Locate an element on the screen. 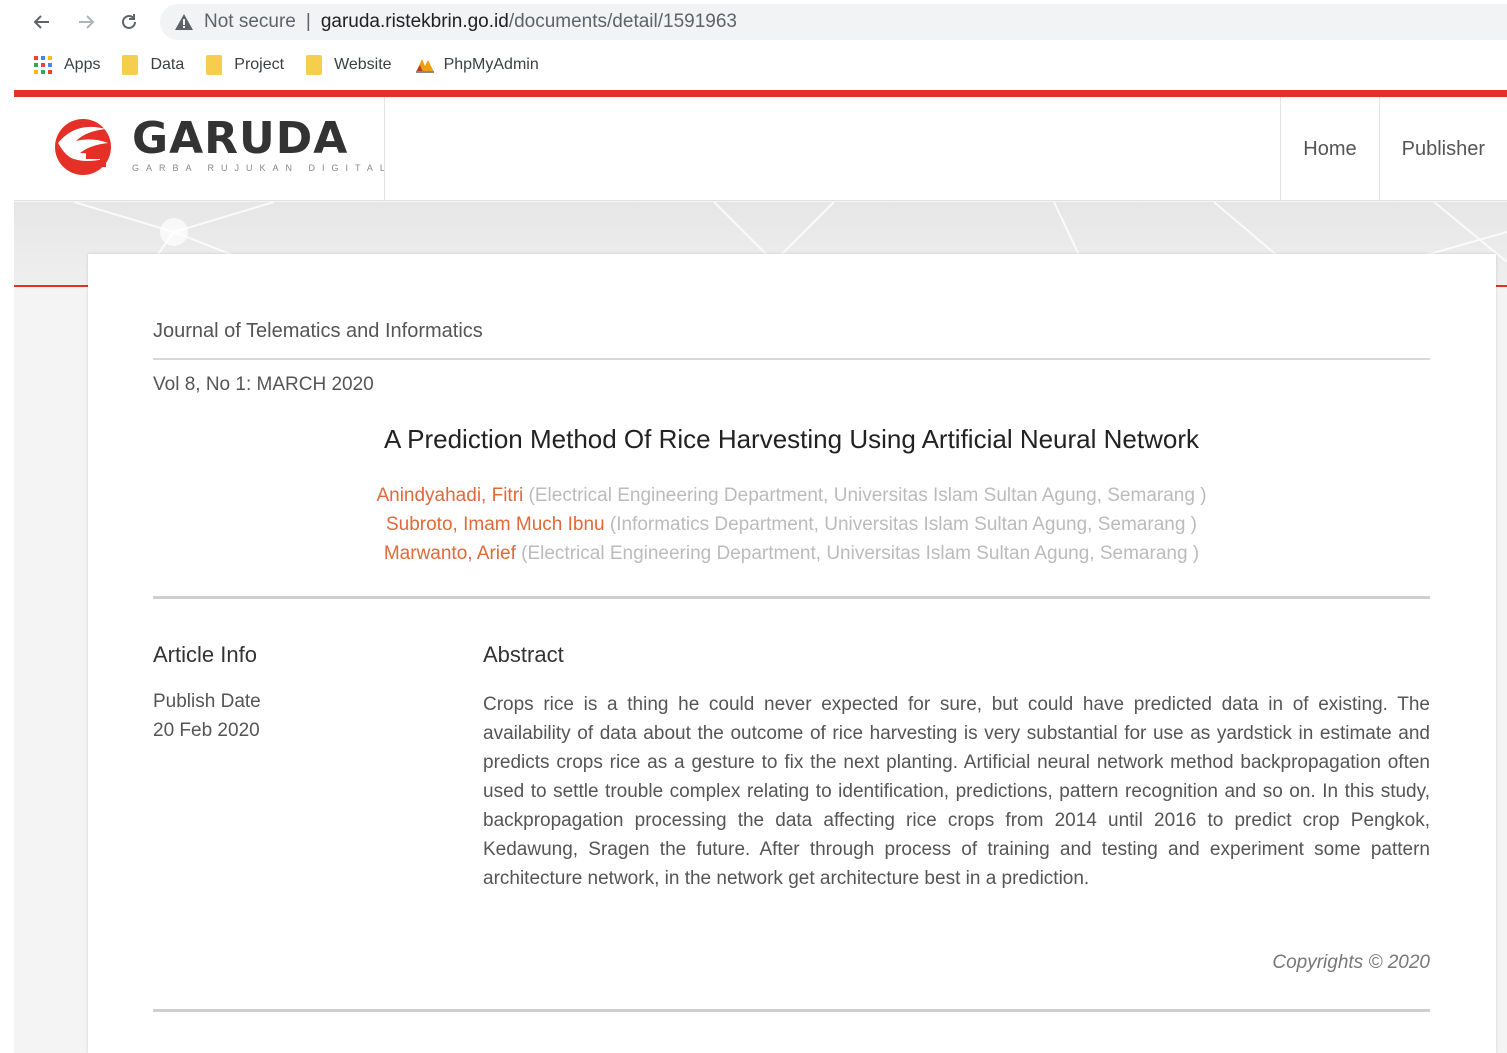 The height and width of the screenshot is (1053, 1507). copyright-notice: Copyrights © 2020 is located at coordinates (1351, 962).